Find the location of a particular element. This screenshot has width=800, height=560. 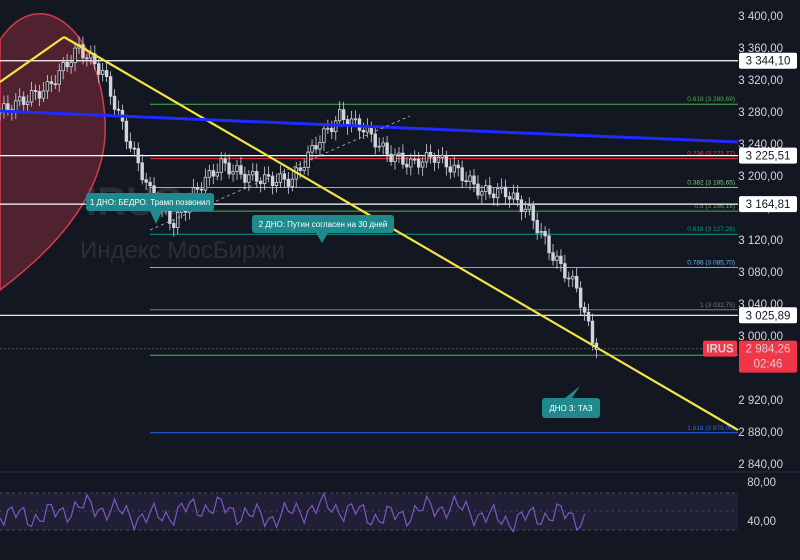

watermark-instrument: Индекс МосБиржи is located at coordinates (182, 250).